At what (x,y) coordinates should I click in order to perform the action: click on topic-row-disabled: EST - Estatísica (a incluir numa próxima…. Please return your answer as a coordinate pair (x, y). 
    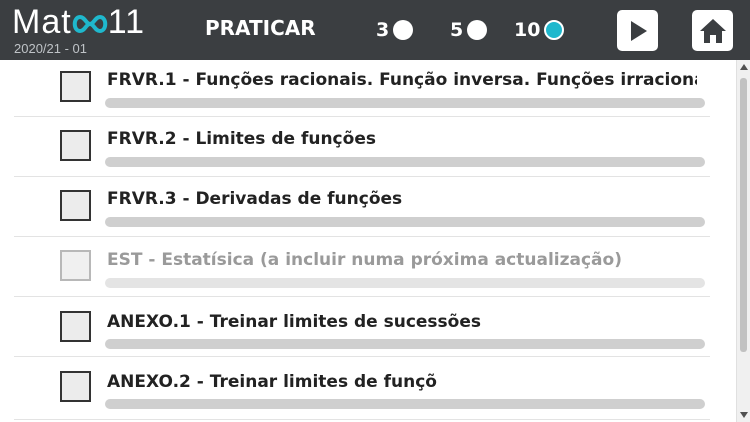
    Looking at the image, I should click on (362, 267).